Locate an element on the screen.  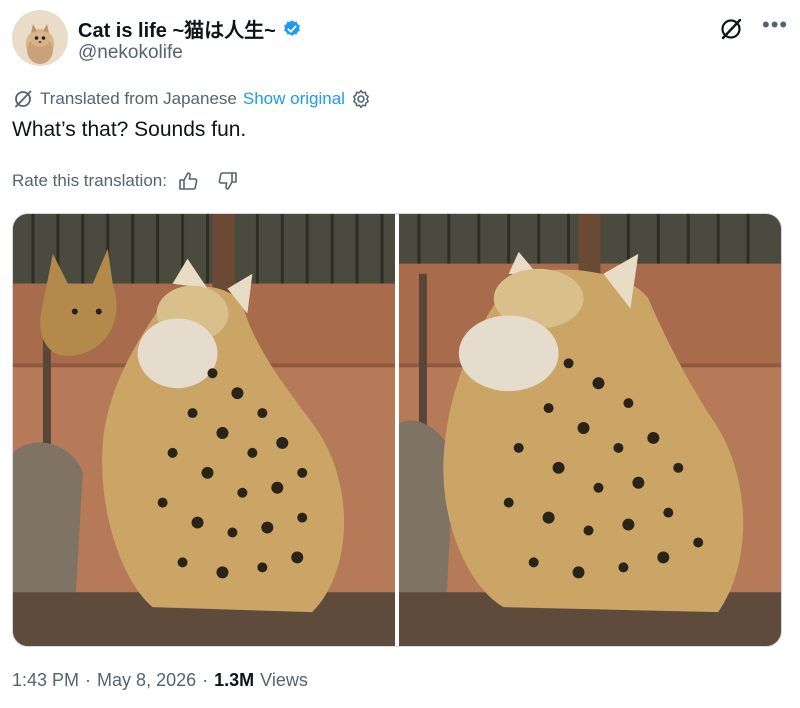
verified-icon is located at coordinates (291, 27).